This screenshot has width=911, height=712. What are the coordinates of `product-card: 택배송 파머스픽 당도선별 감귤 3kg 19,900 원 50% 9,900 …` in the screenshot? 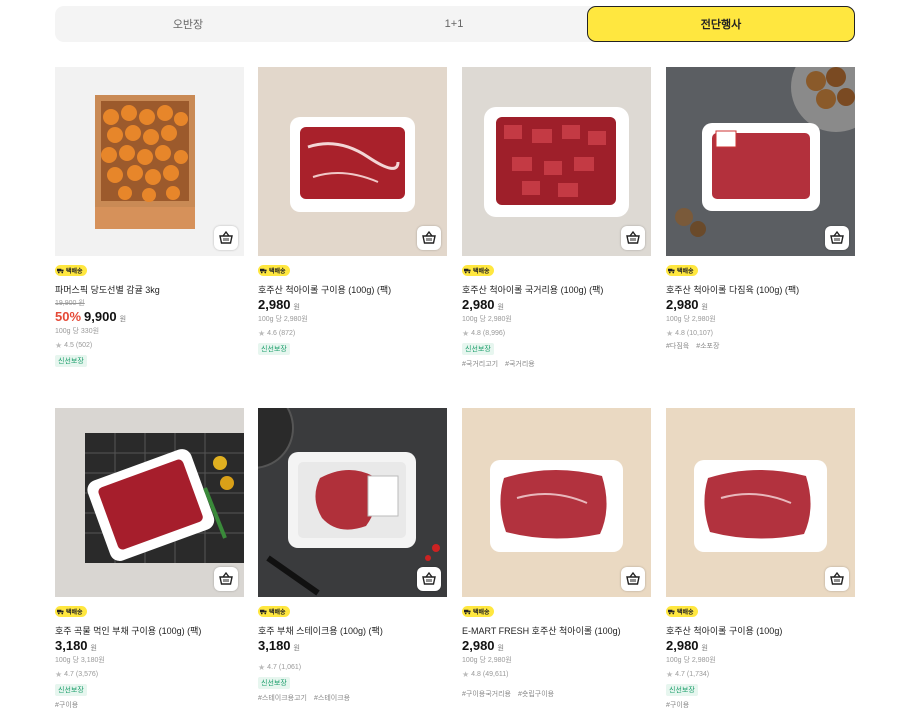 It's located at (149, 217).